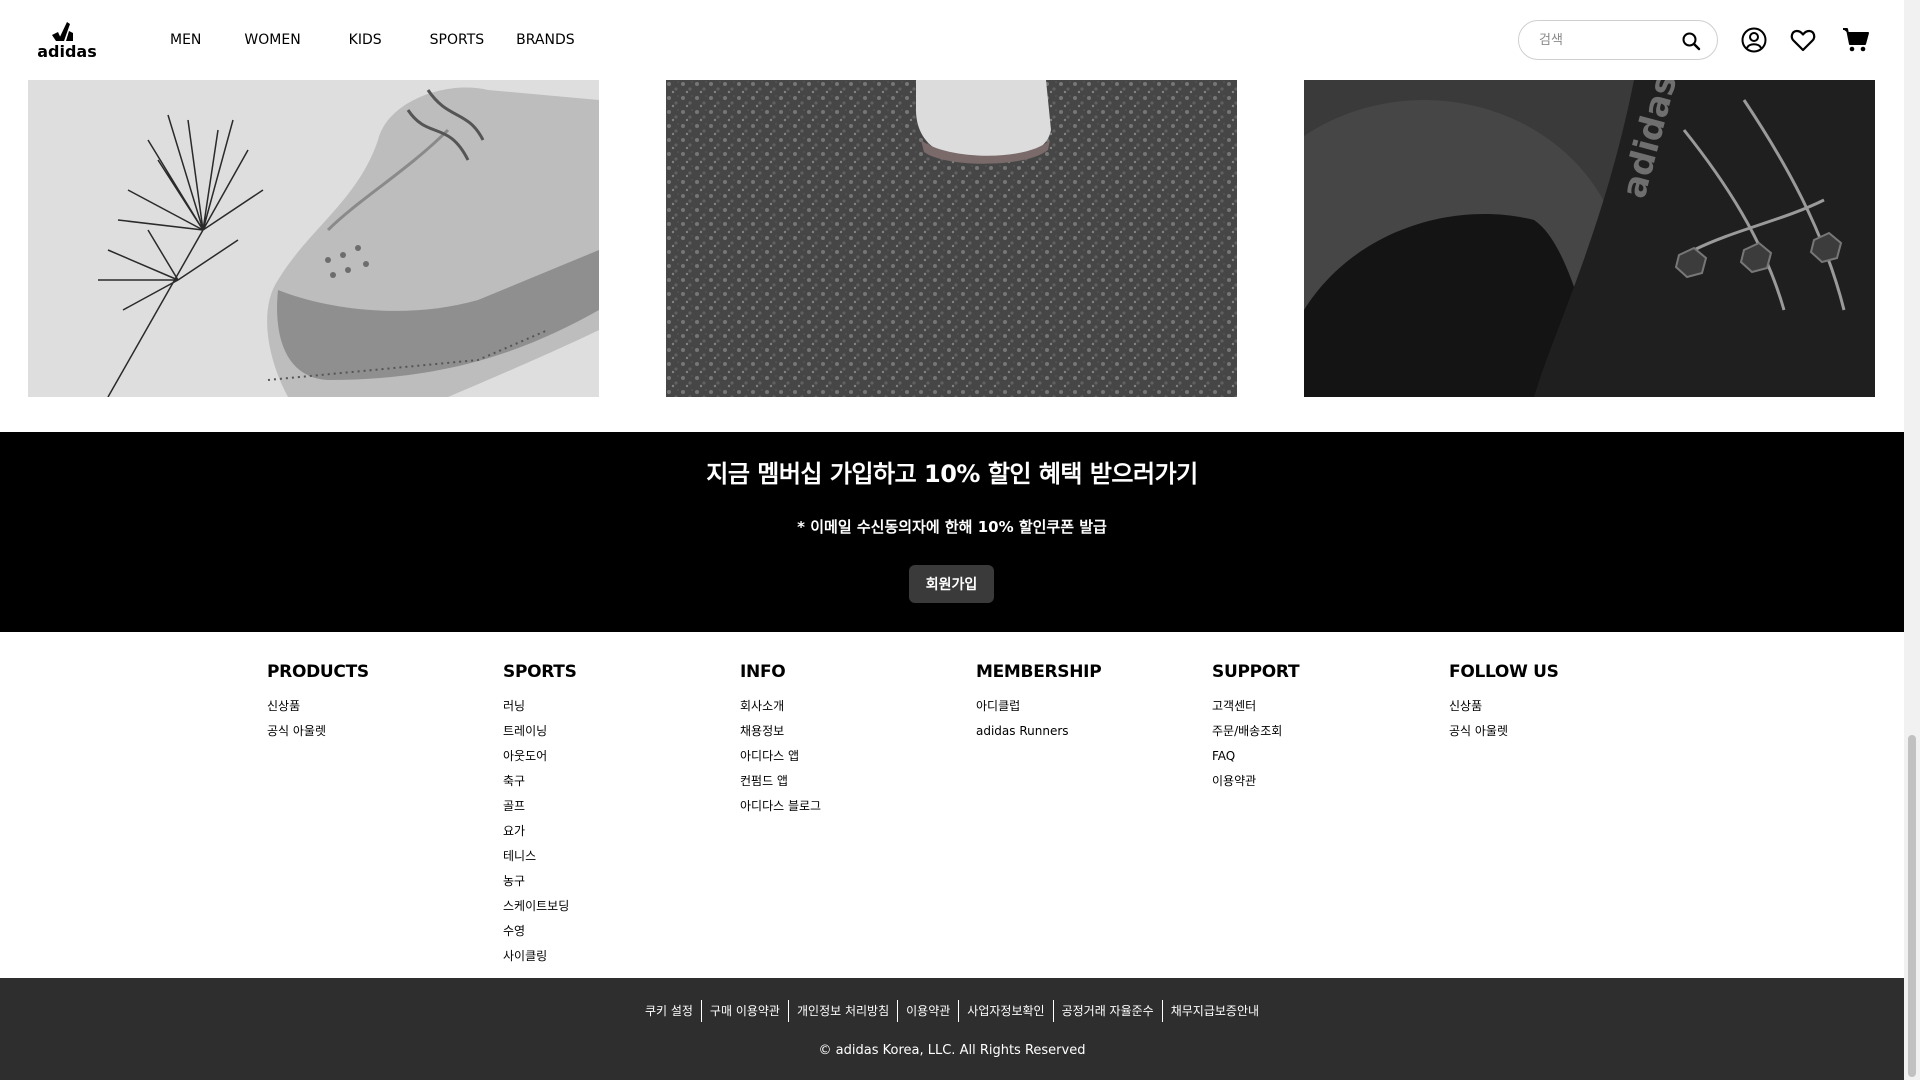 Image resolution: width=1920 pixels, height=1080 pixels. I want to click on footer-column-support: SUPPORT 고객센터 주문/배송조회 FAQ 이용약관, so click(1312, 728).